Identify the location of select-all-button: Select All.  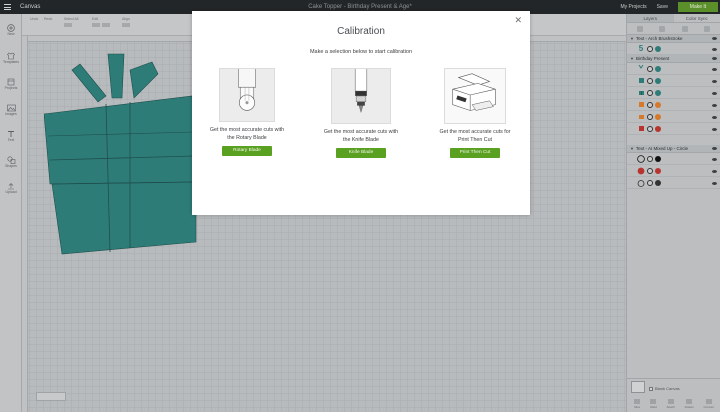
(71, 22).